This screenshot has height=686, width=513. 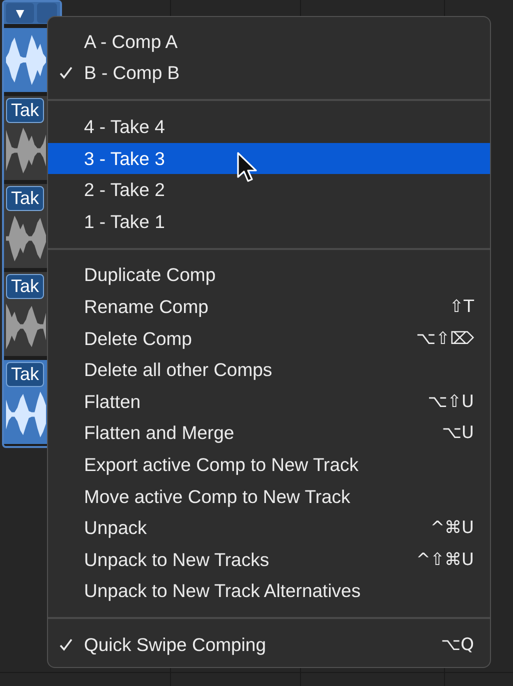 What do you see at coordinates (269, 496) in the screenshot?
I see `menu-item: Move active Comp to New Track` at bounding box center [269, 496].